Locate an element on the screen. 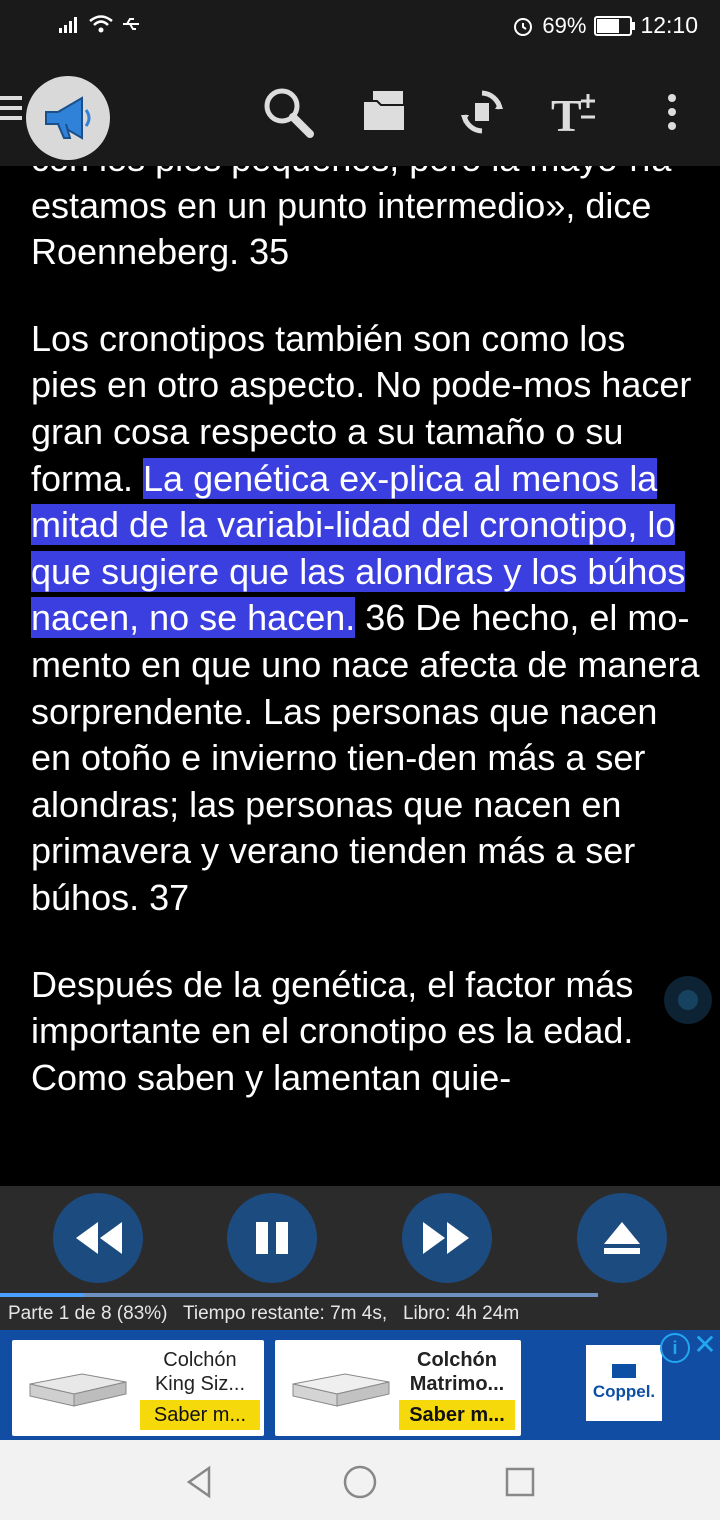 The image size is (720, 1520). more-vert-icon is located at coordinates (672, 112).